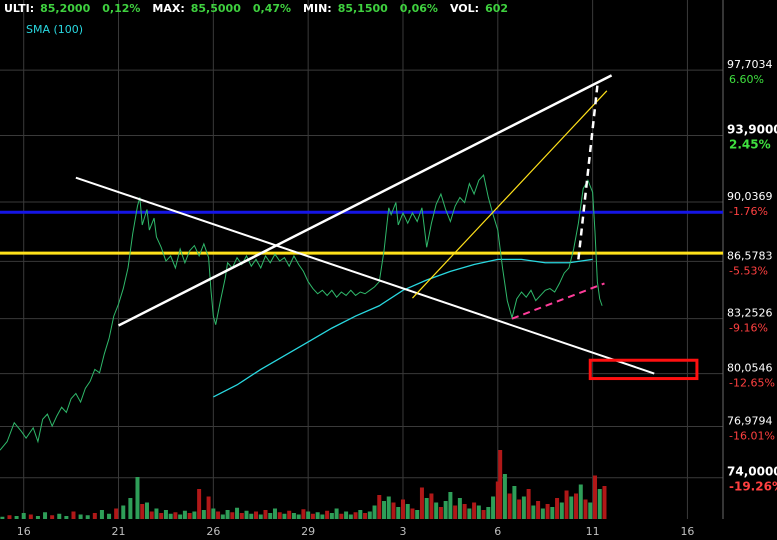 The image size is (777, 540). Describe the element at coordinates (19, 8) in the screenshot. I see `header-label: ULTI:` at that location.